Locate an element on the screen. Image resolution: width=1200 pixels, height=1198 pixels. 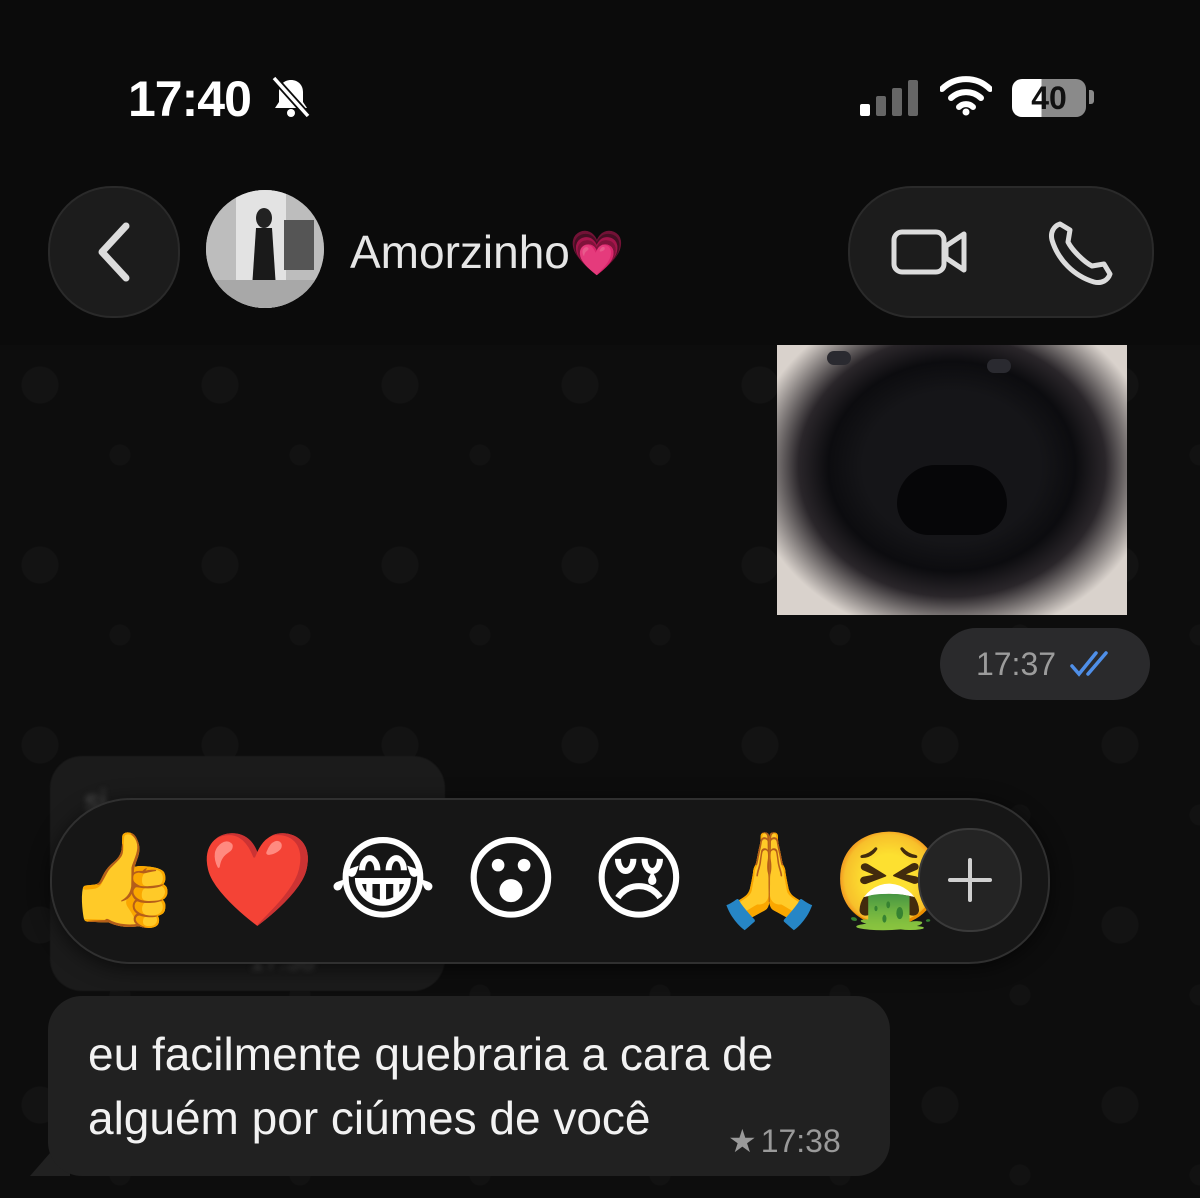
reaction-pray: 🙏 is located at coordinates (769, 880).